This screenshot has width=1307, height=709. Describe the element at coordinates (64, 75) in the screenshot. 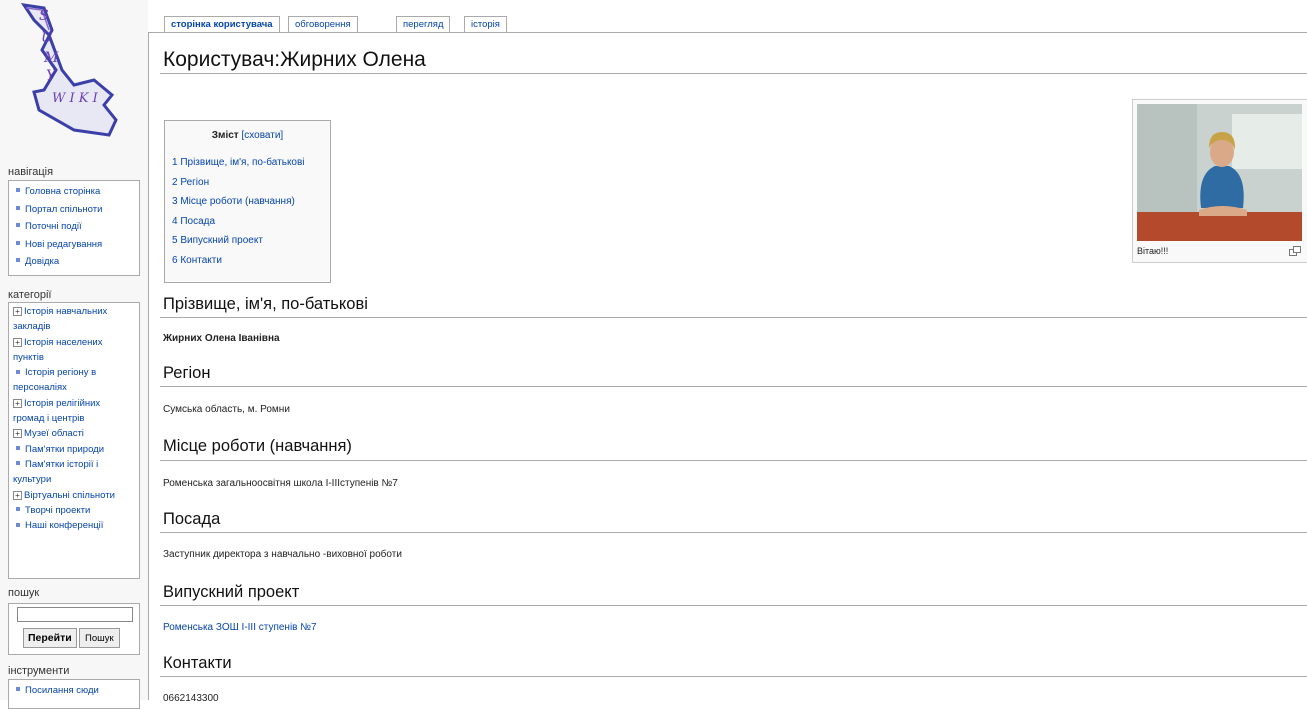

I see `site-logo: S U M Y W I K I` at that location.